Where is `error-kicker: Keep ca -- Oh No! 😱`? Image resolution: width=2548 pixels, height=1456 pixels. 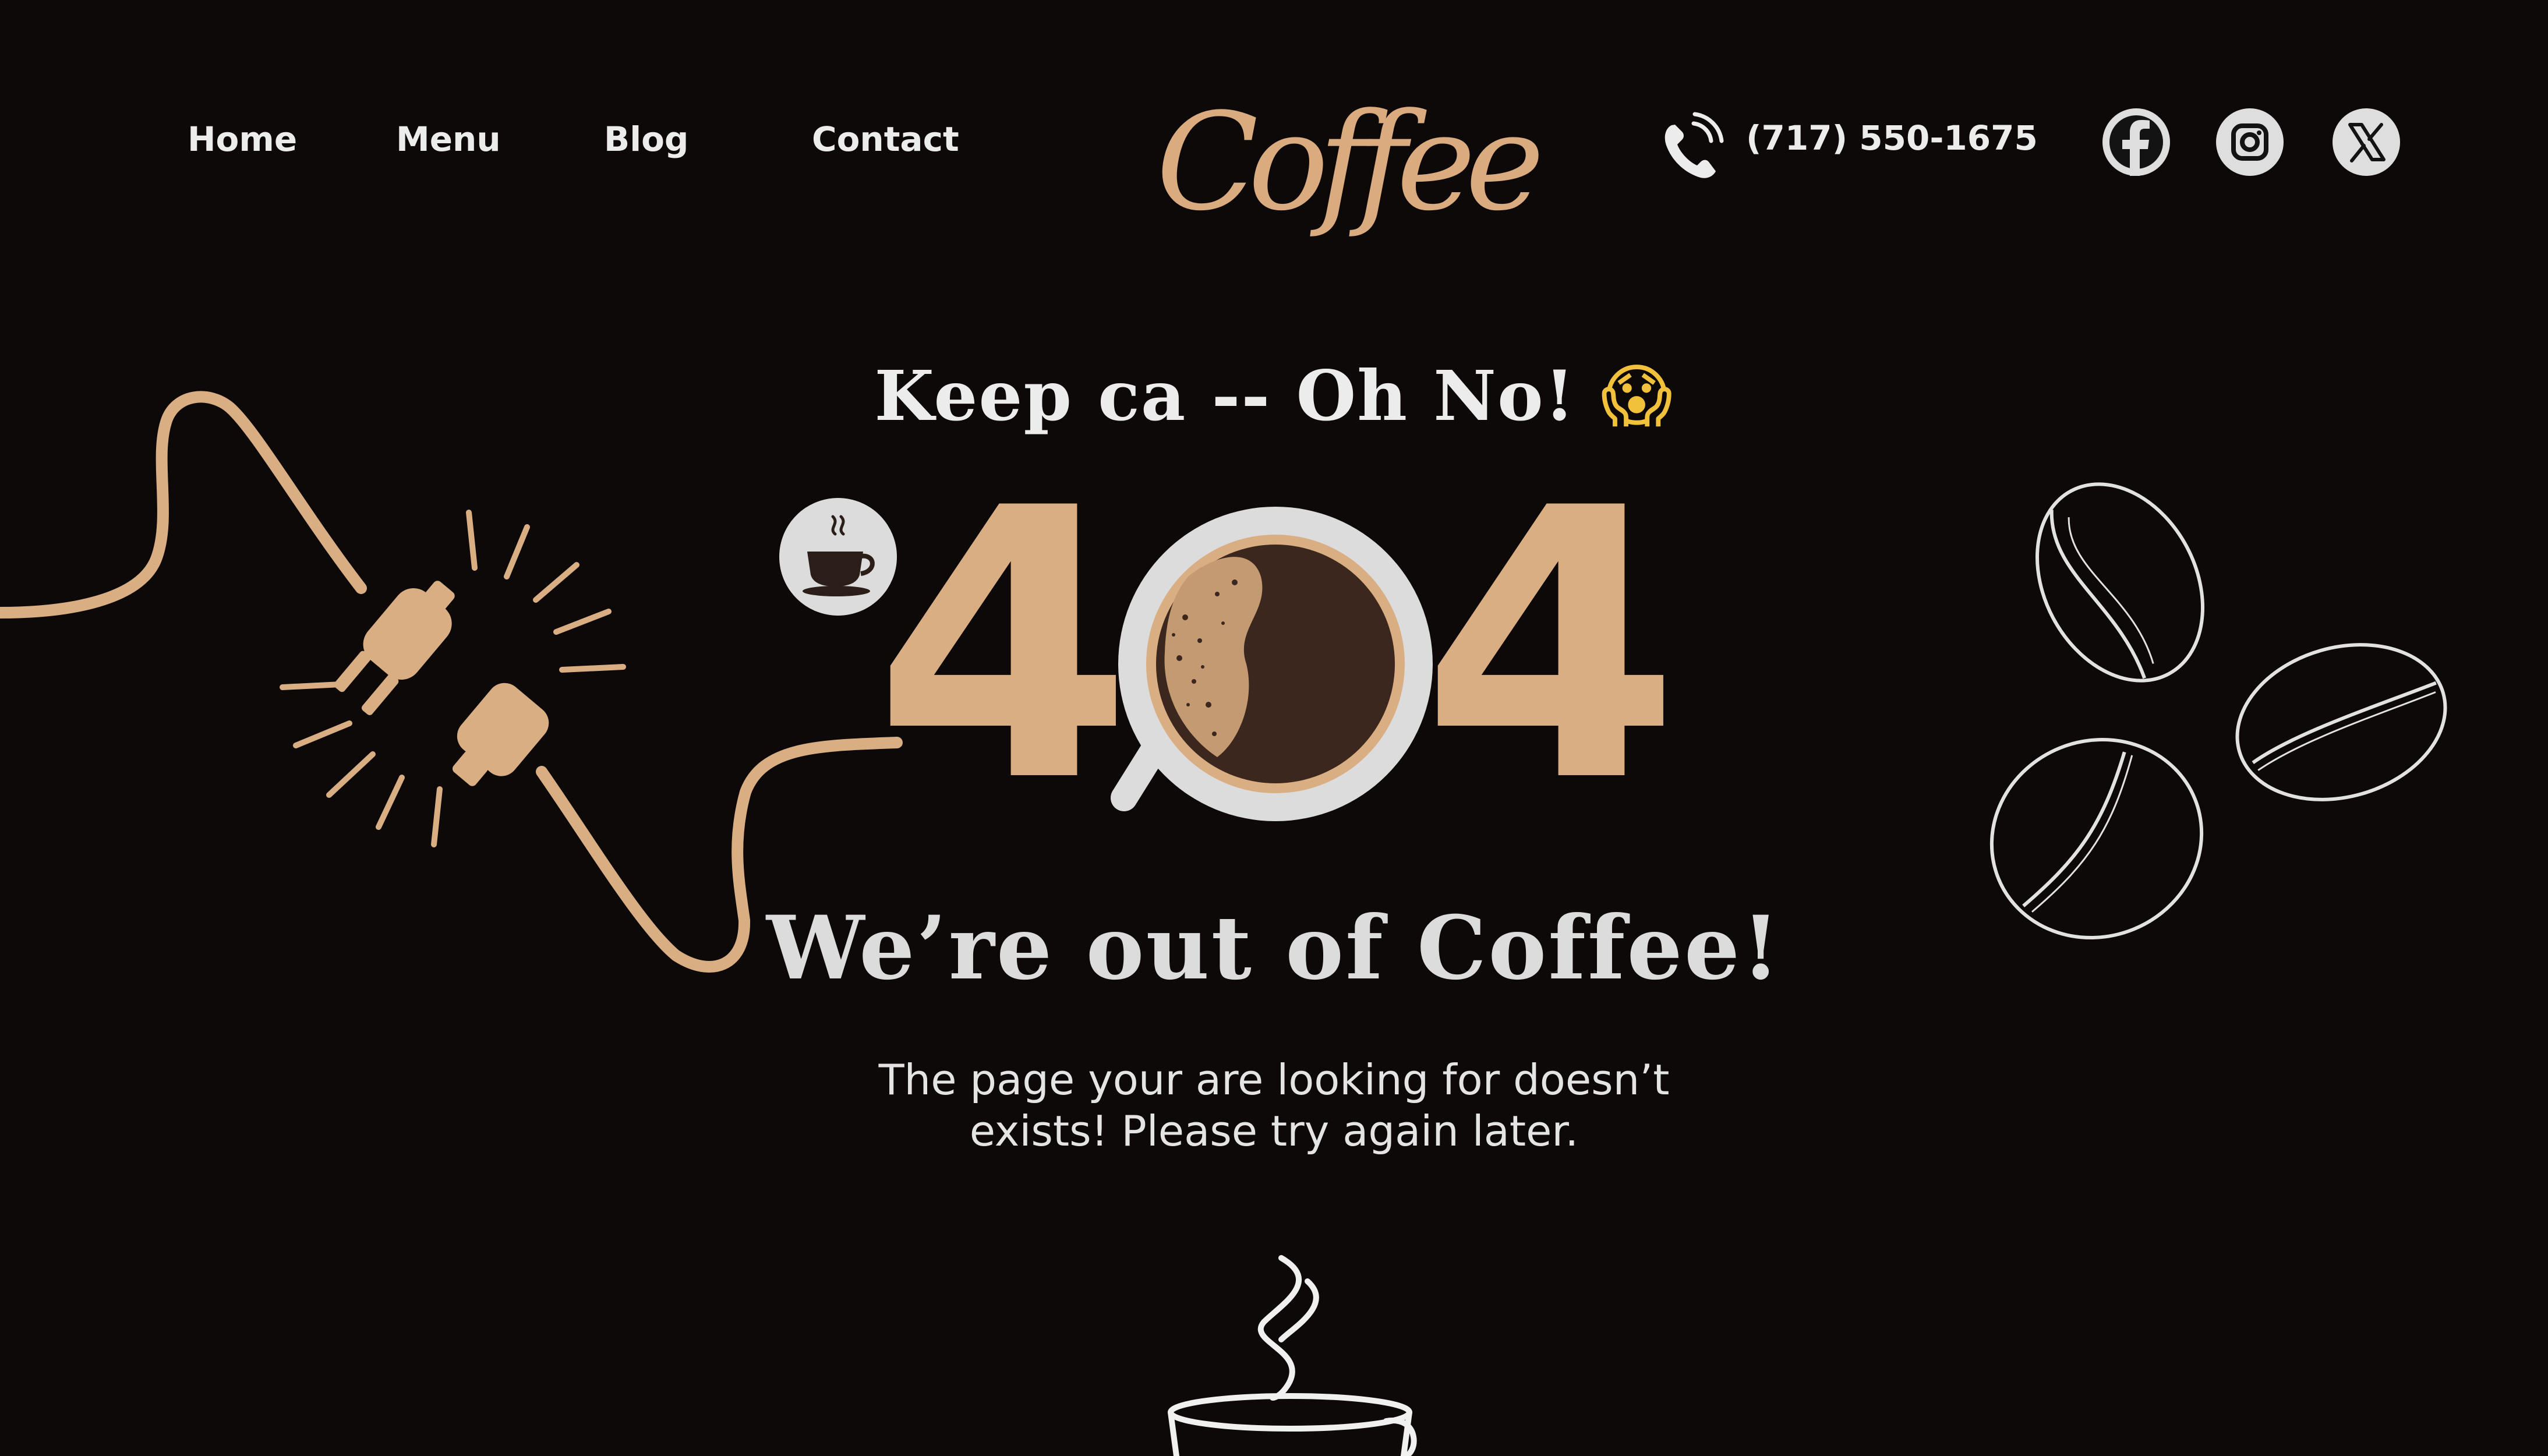 error-kicker: Keep ca -- Oh No! 😱 is located at coordinates (1274, 395).